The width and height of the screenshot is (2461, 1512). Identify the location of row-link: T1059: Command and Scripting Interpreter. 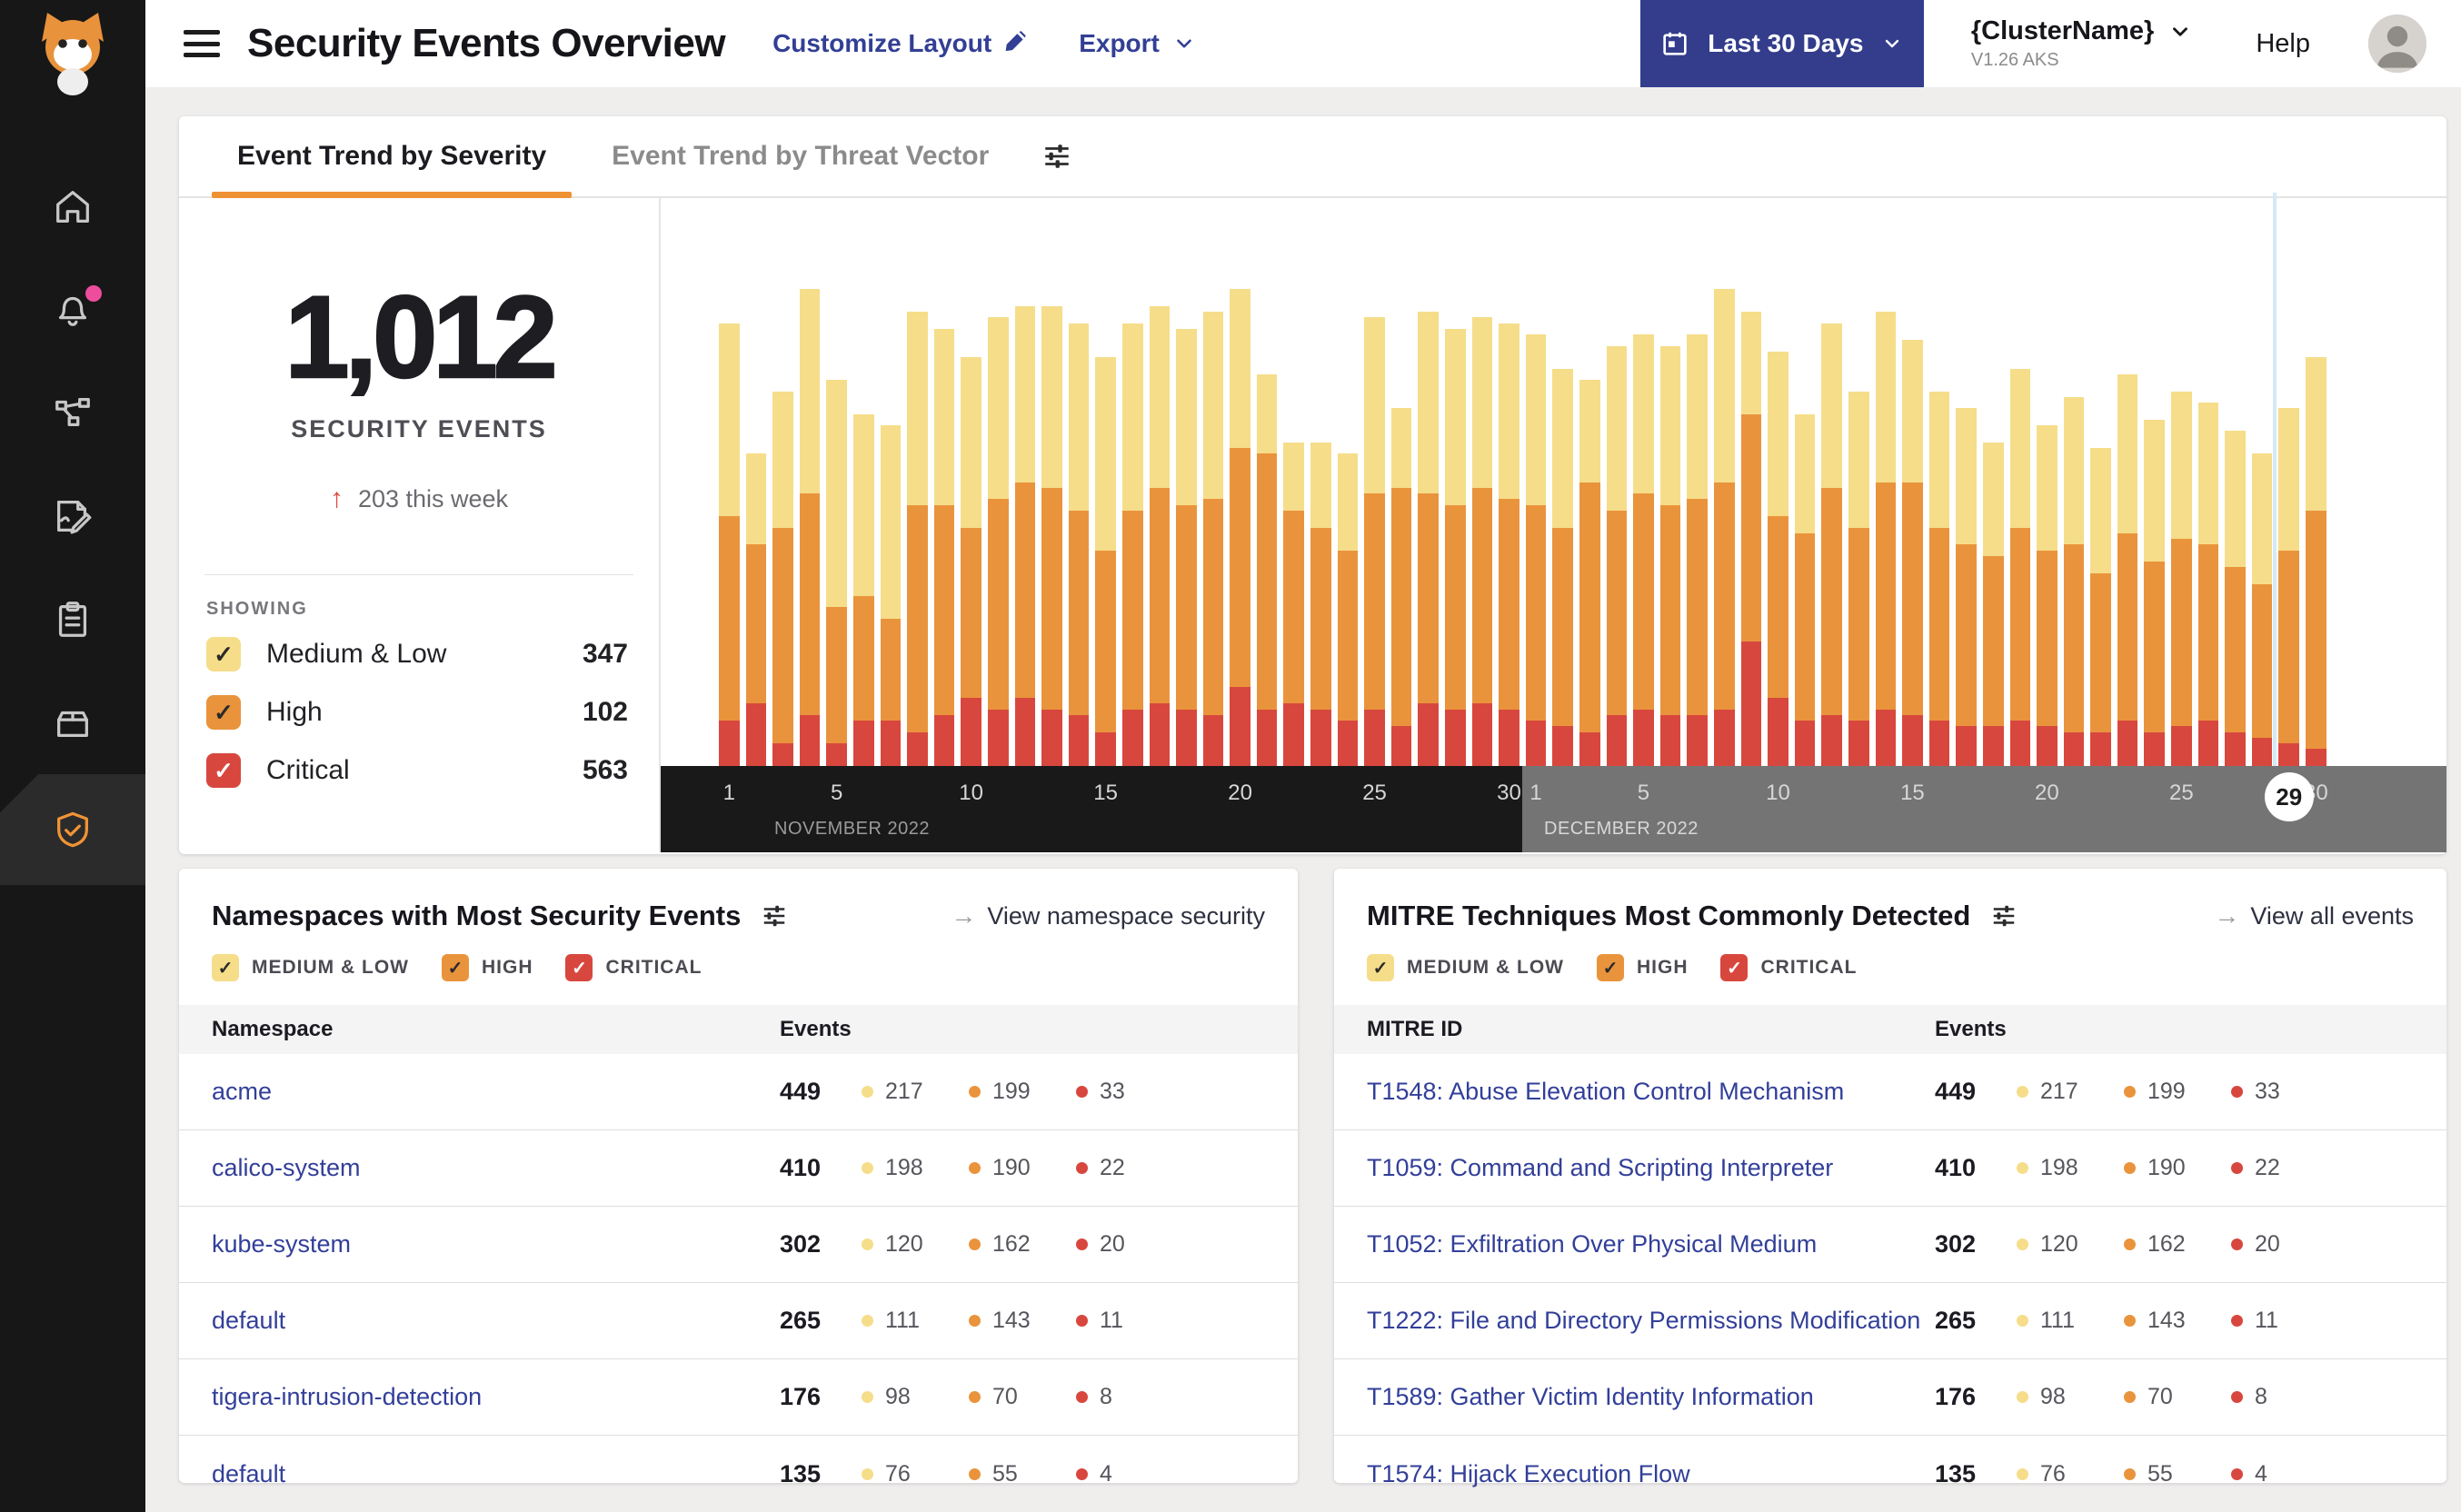
(1651, 1168).